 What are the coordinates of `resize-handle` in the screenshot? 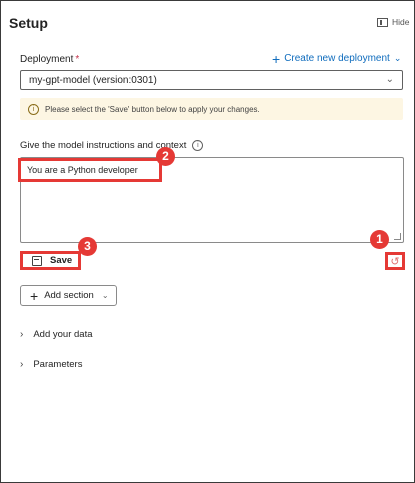 It's located at (397, 236).